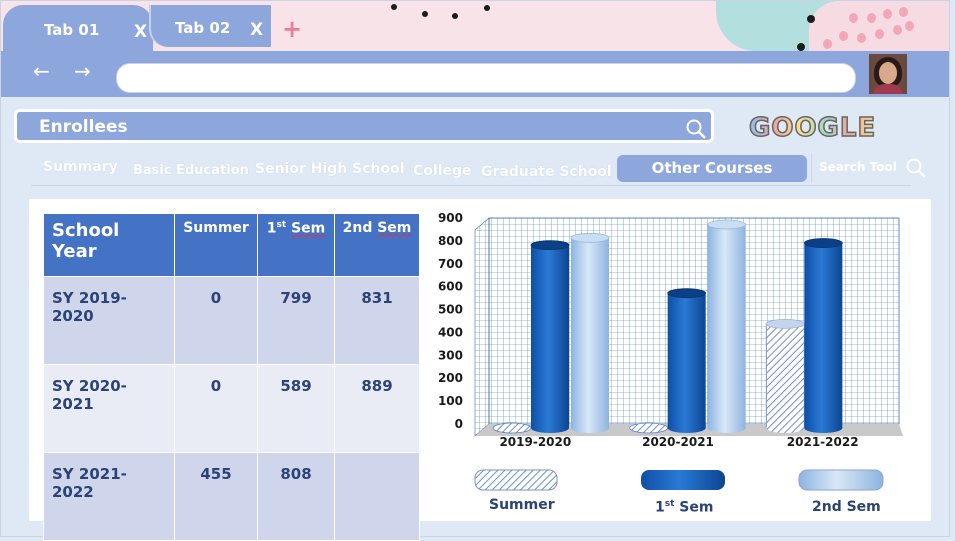 The height and width of the screenshot is (541, 955). I want to click on legend-swatch-first-sem, so click(683, 480).